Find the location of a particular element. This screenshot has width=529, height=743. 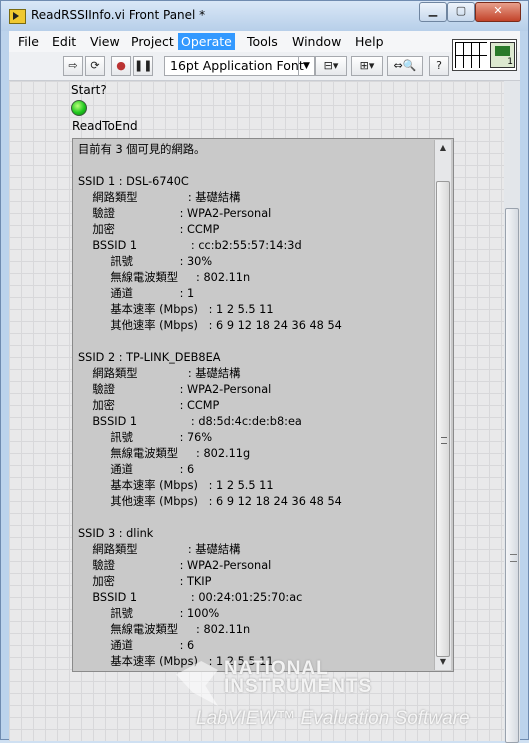

pause-icon: ❚❚ is located at coordinates (143, 66).